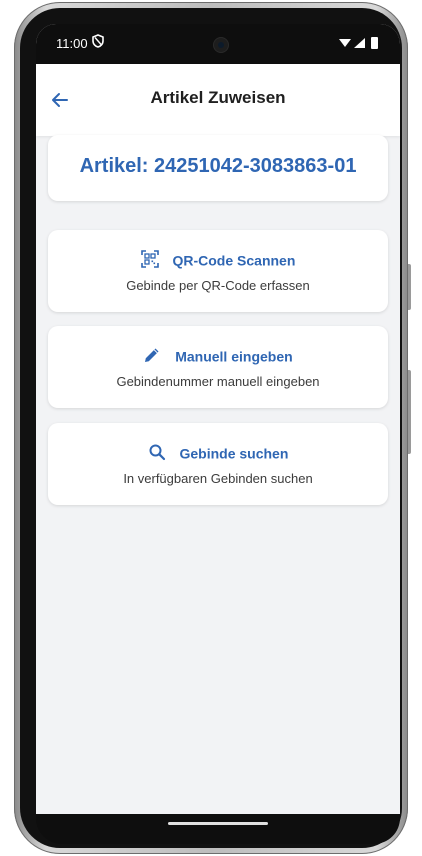  I want to click on qr-code-scan-icon, so click(149, 260).